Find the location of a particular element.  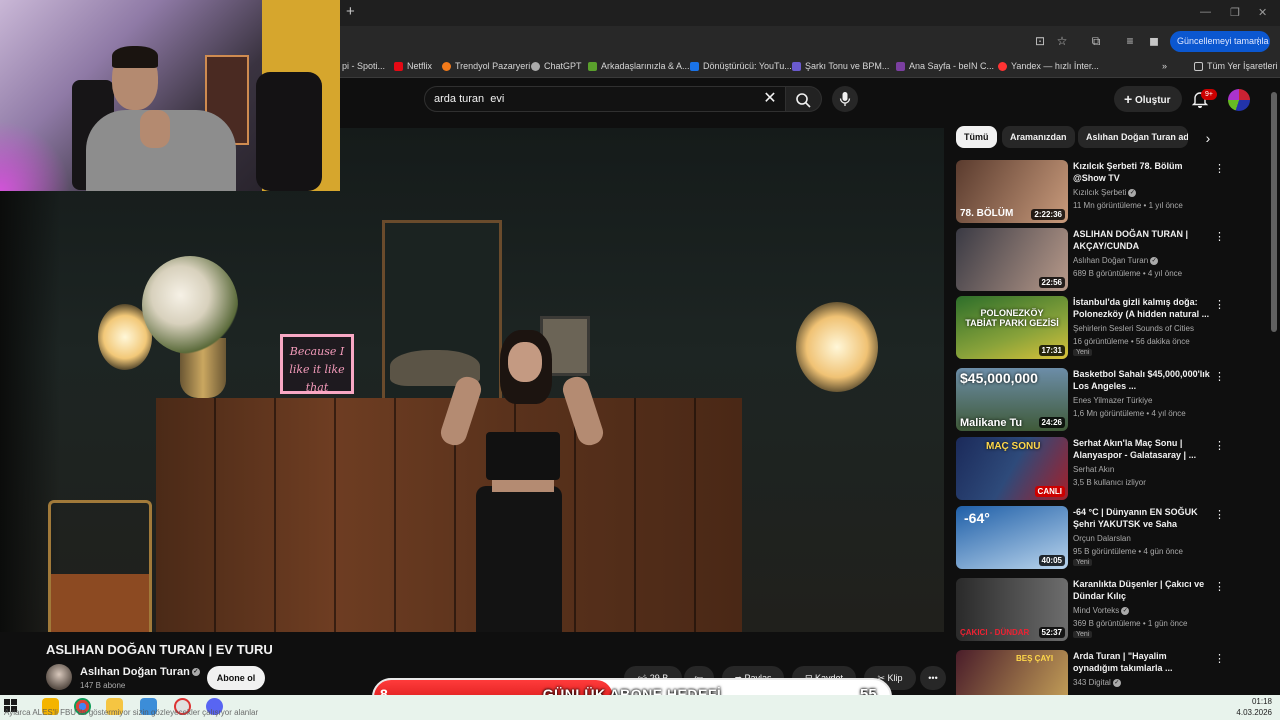

bookmark-item: ChatGPT is located at coordinates (556, 66).